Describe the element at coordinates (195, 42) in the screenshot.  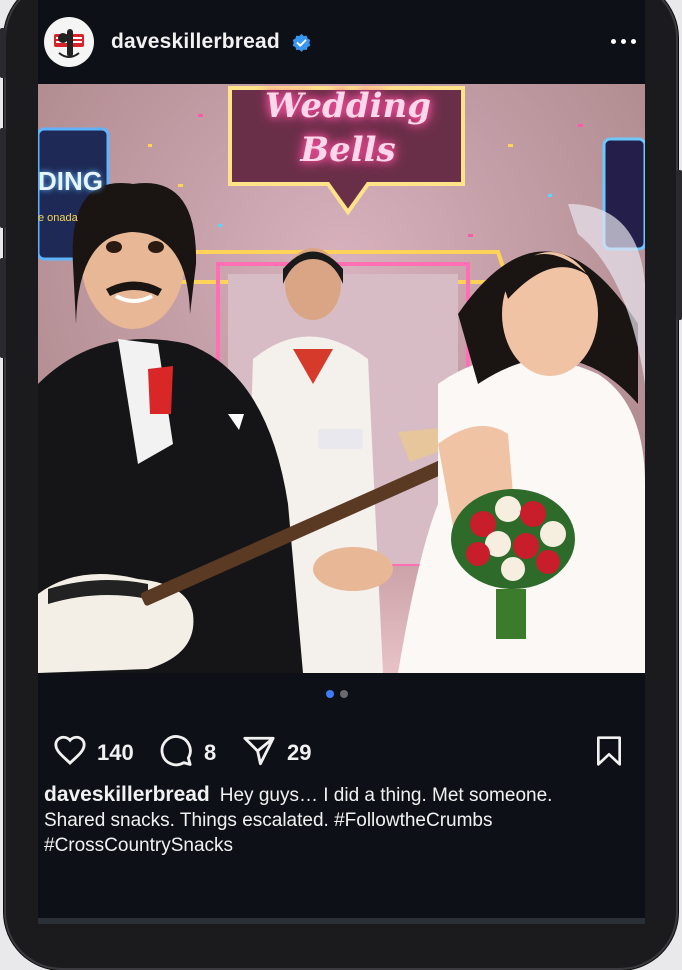
I see `post-username: daveskillerbread` at that location.